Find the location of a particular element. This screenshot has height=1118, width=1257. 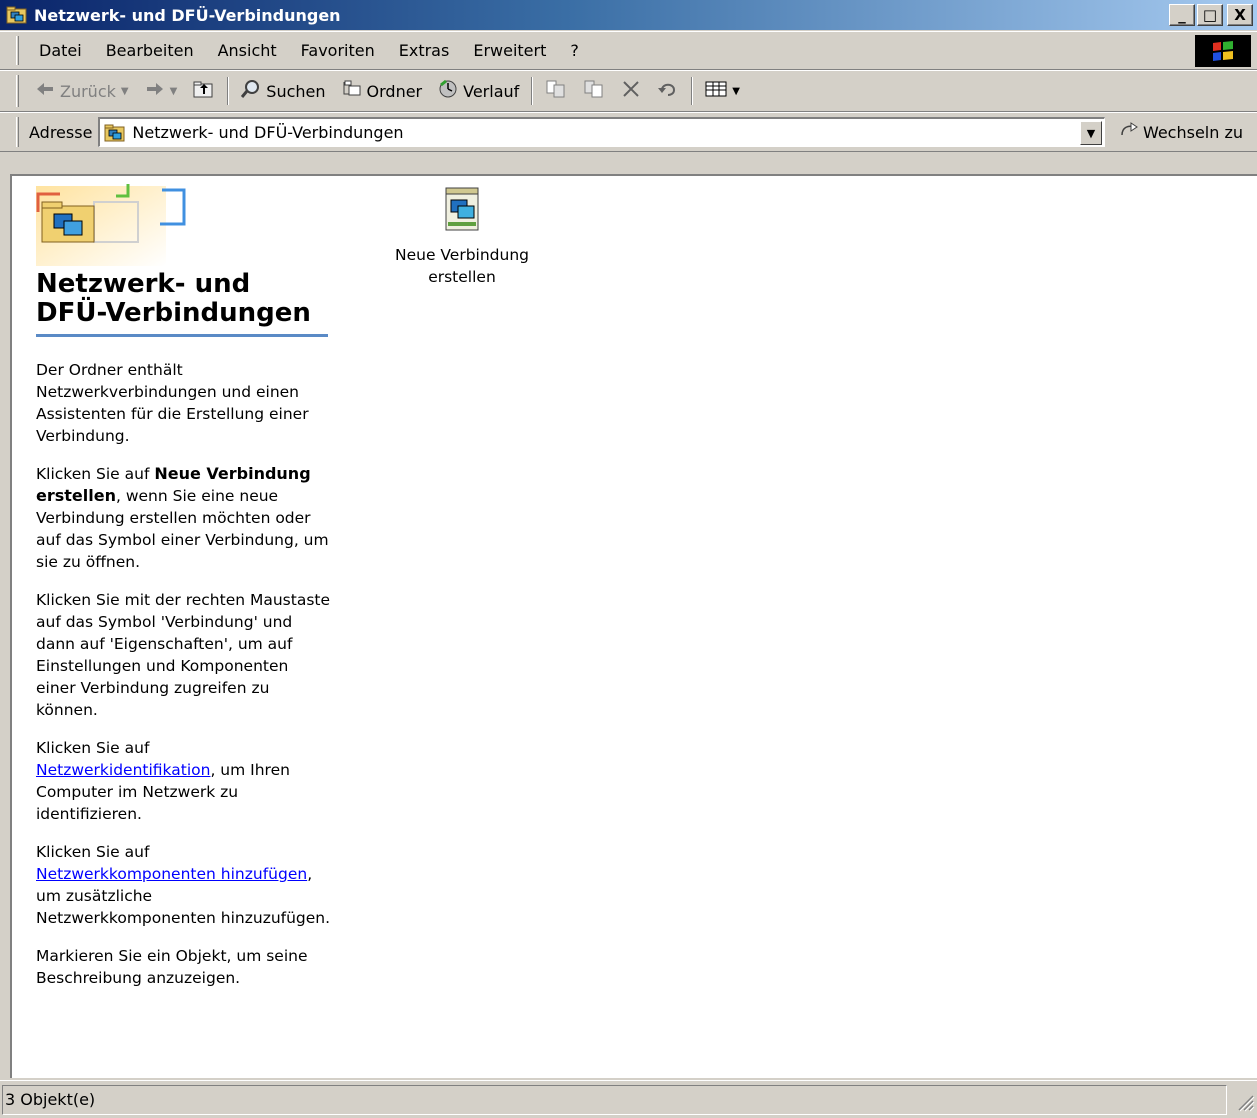

addressbar-grip is located at coordinates (17, 132).